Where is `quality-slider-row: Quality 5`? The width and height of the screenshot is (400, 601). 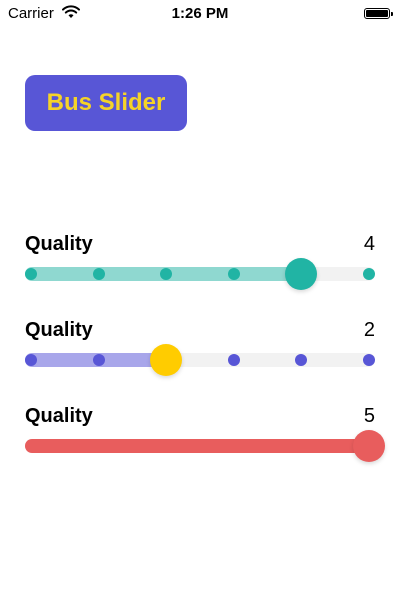 quality-slider-row: Quality 5 is located at coordinates (205, 435).